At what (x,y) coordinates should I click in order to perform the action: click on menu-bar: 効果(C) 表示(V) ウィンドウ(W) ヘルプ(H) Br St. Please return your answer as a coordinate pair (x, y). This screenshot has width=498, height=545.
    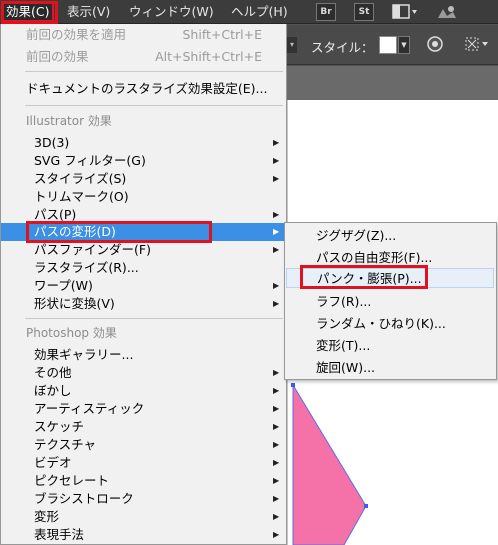
    Looking at the image, I should click on (249, 12).